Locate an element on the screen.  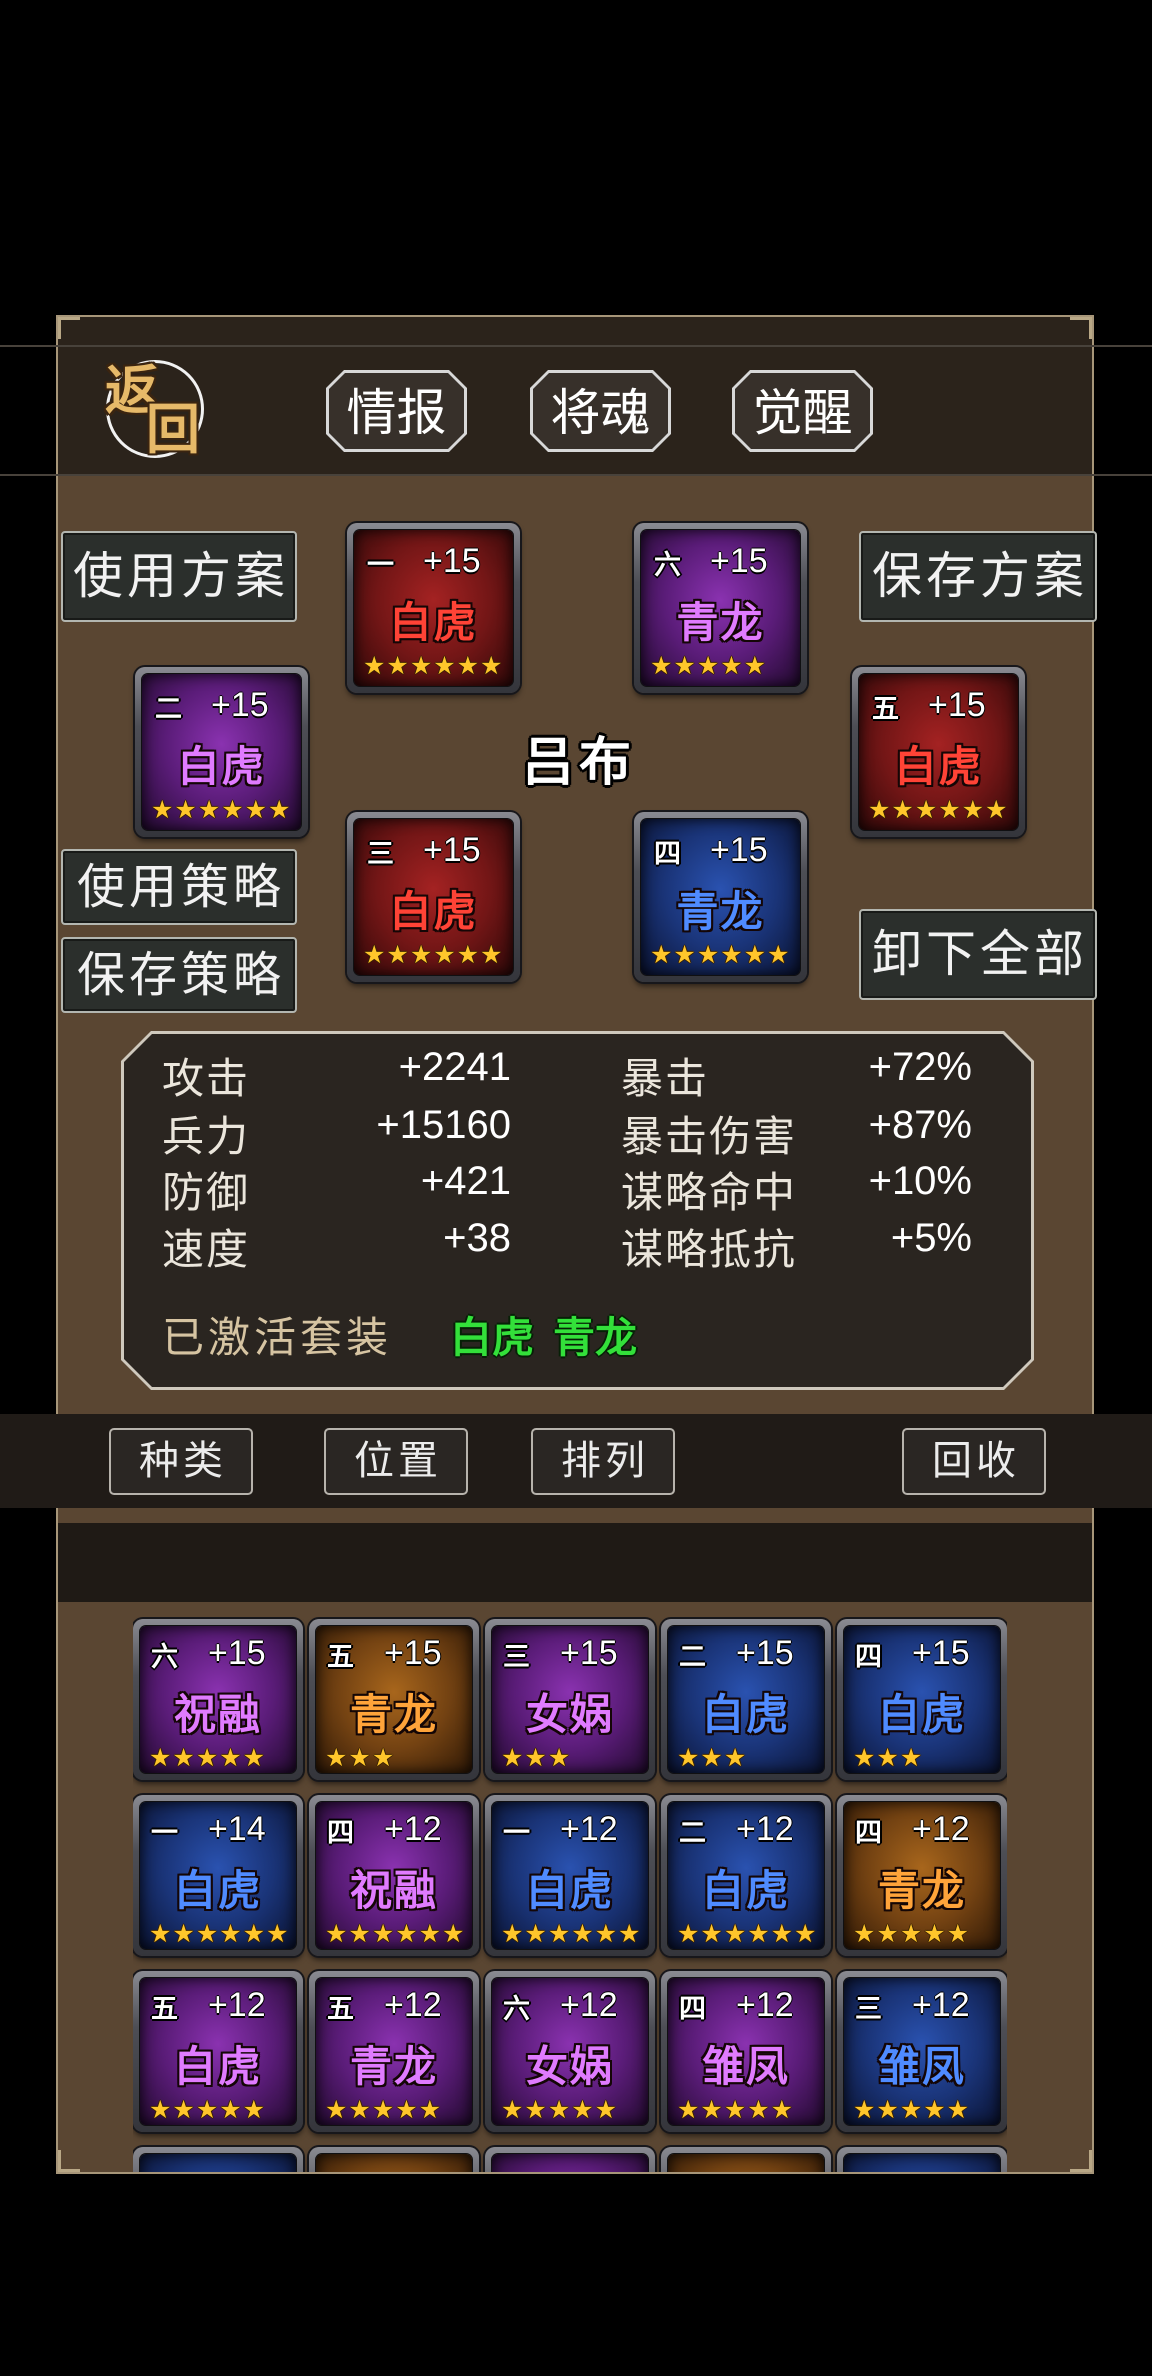
tab-general-soul: 将魂 is located at coordinates (600, 411).